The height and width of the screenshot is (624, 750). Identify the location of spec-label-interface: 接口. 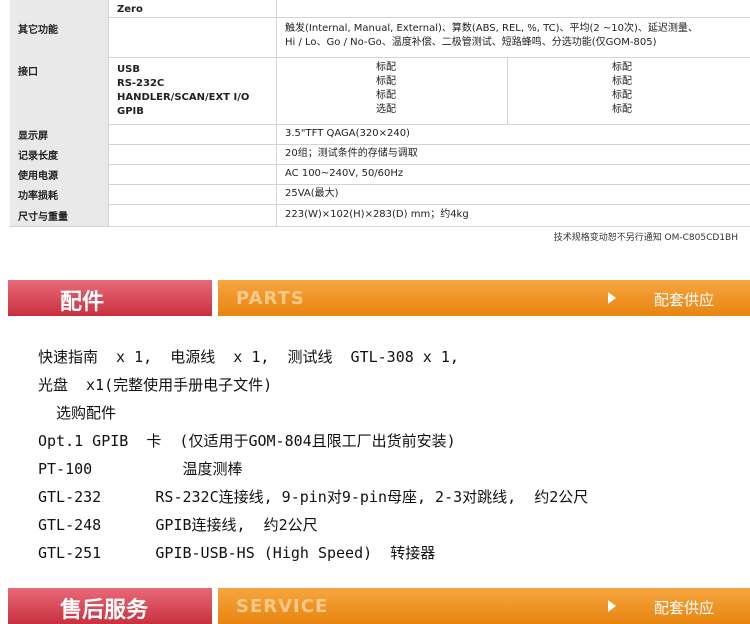
(59, 90).